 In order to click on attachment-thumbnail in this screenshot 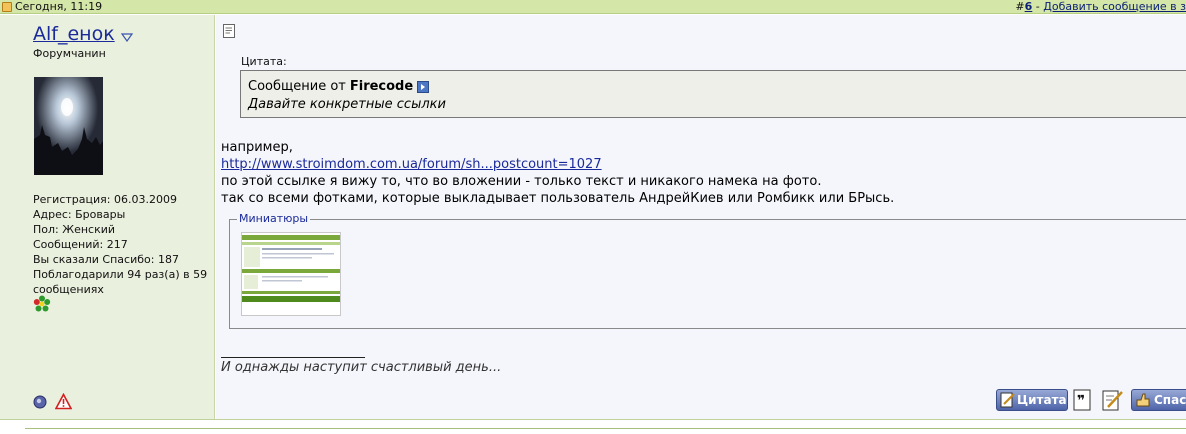, I will do `click(291, 274)`.